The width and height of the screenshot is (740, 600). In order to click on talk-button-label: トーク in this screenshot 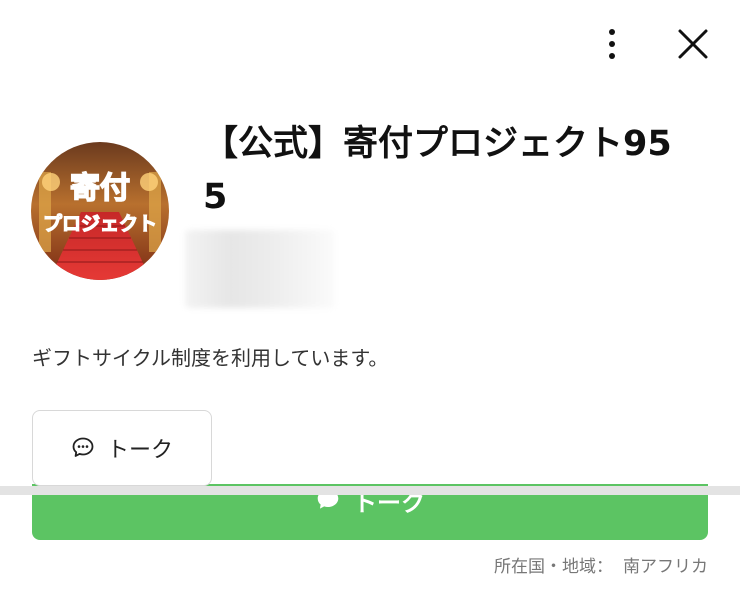, I will do `click(139, 450)`.